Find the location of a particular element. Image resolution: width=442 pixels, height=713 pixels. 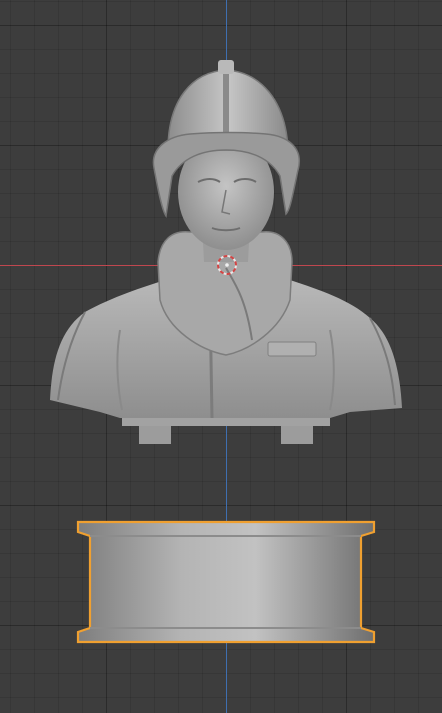

chest-pocket is located at coordinates (292, 349).